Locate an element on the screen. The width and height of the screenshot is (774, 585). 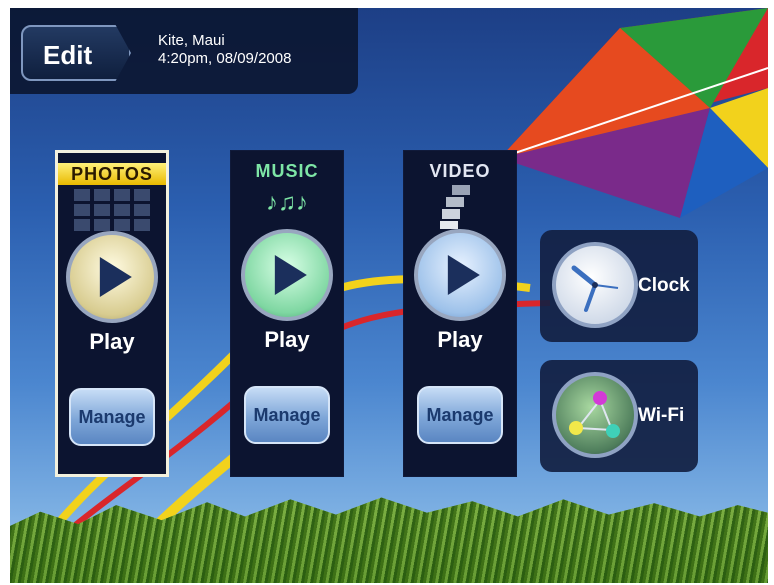
film-stack-icon is located at coordinates (455, 207).